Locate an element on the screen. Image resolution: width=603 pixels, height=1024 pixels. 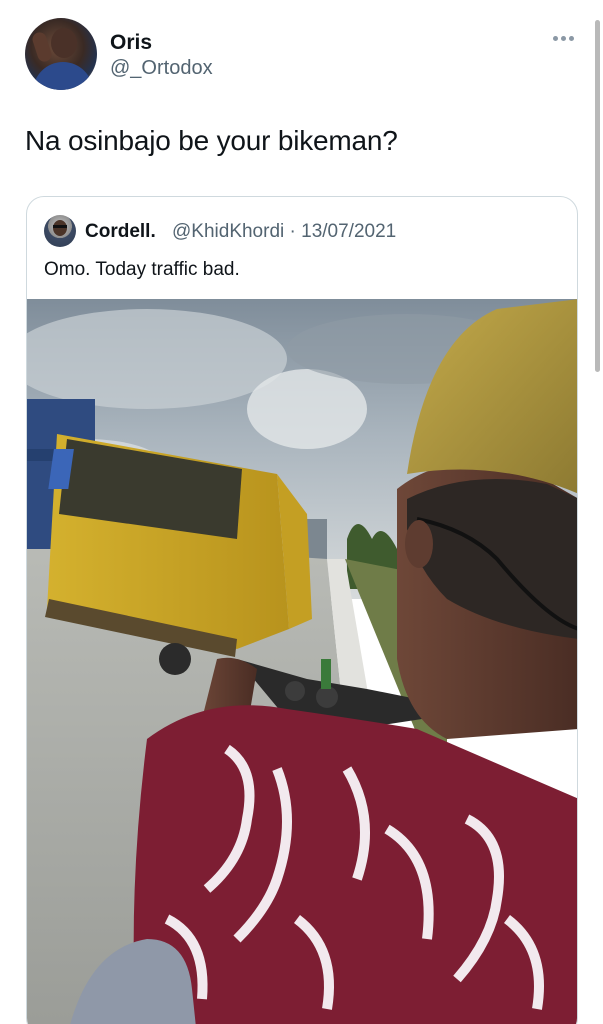
quoted-author-name: Cordell. is located at coordinates (120, 232).